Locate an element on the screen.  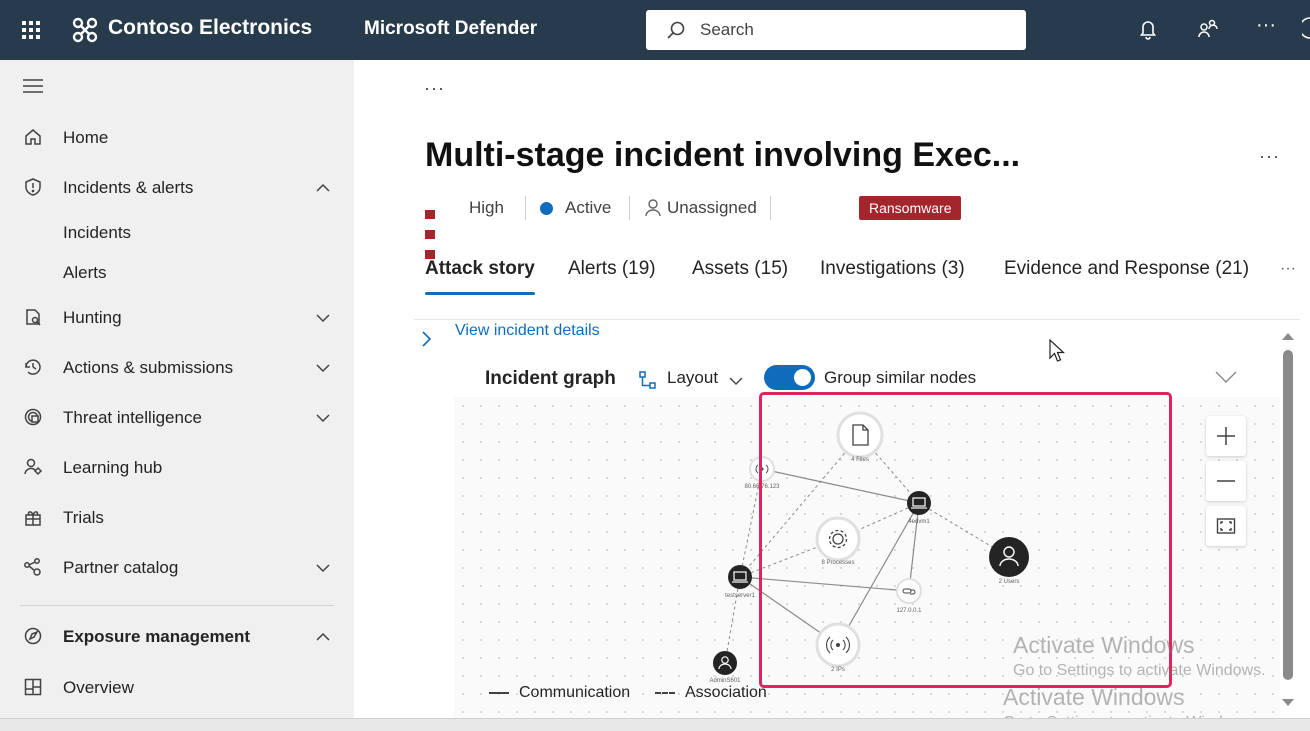
status-dot-icon is located at coordinates (546, 208).